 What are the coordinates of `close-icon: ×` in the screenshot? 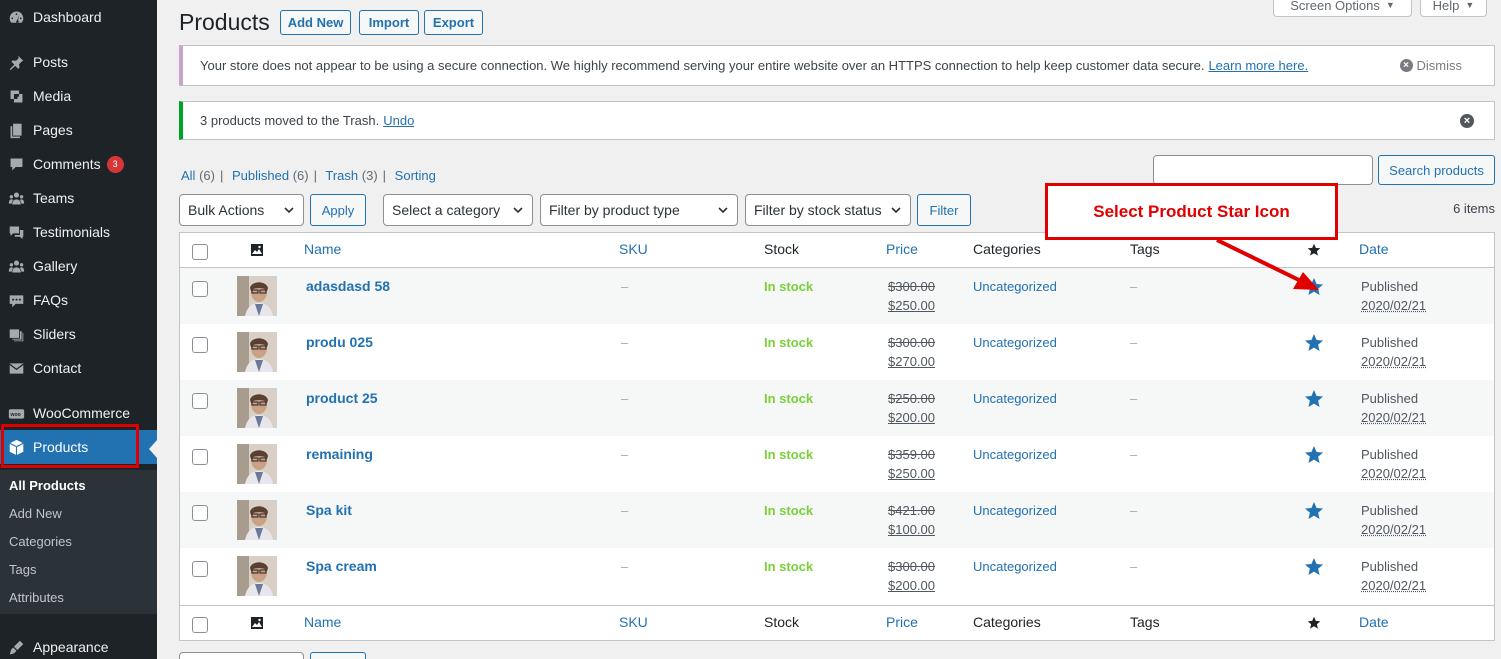 It's located at (1467, 121).